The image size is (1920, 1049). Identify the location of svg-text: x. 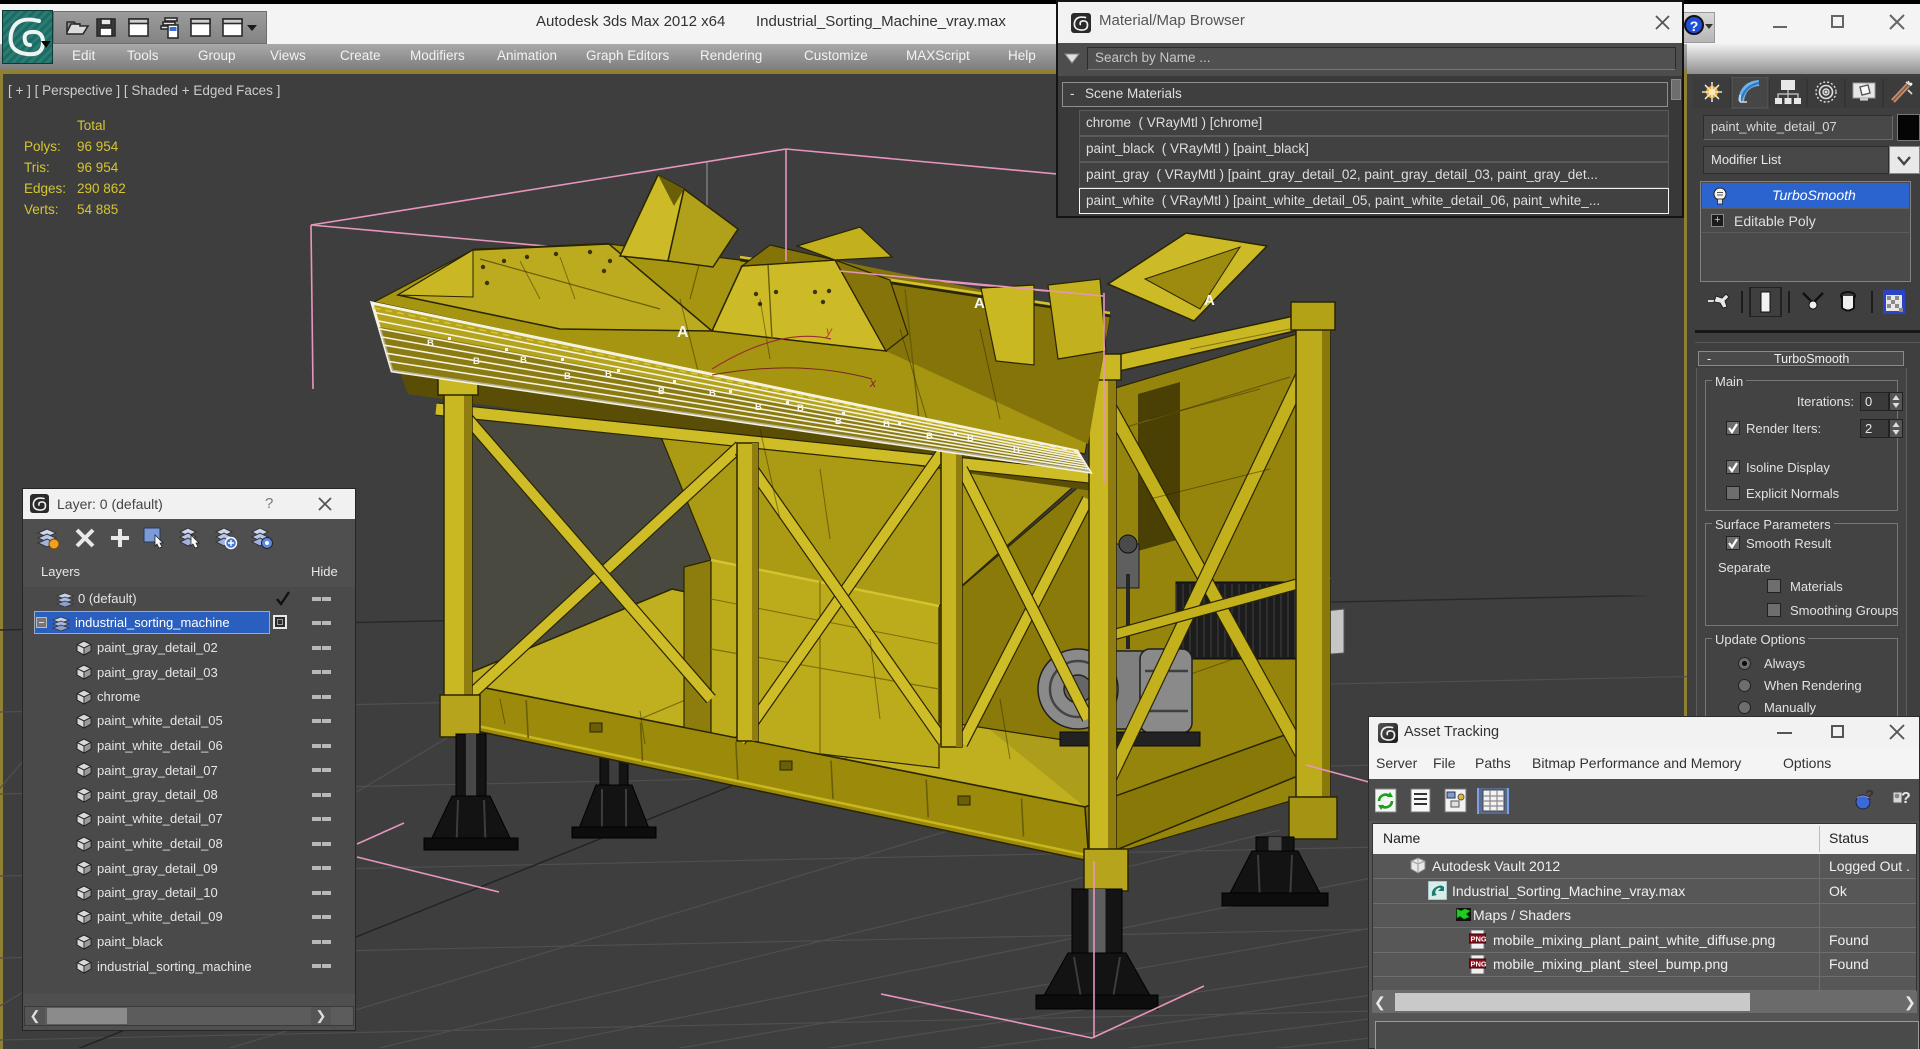
(873, 383).